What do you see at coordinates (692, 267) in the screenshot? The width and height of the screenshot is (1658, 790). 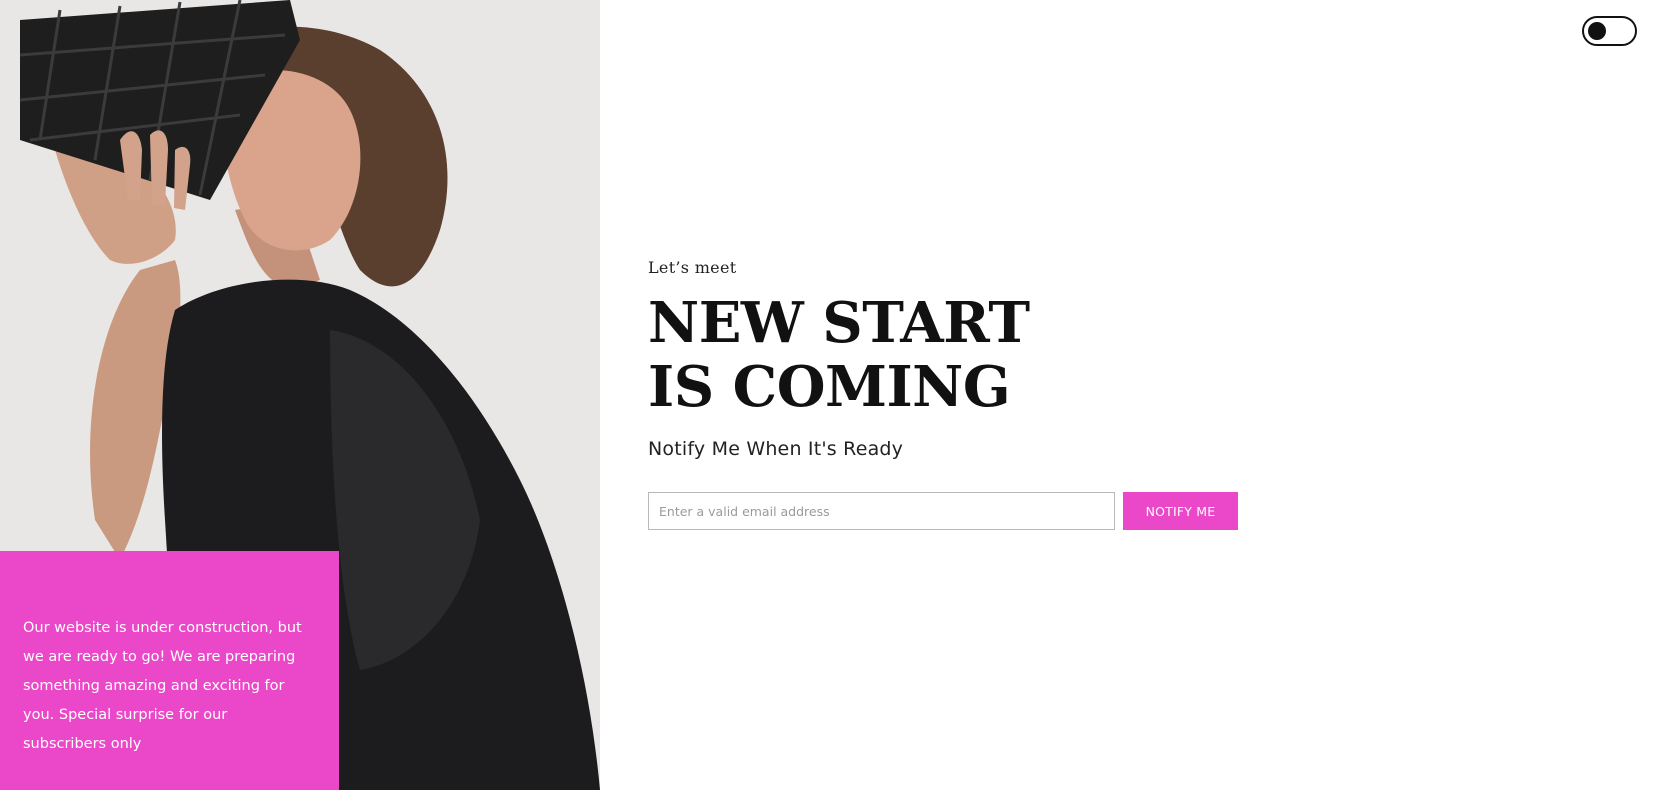 I see `eyebrow-text: Let’s meet` at bounding box center [692, 267].